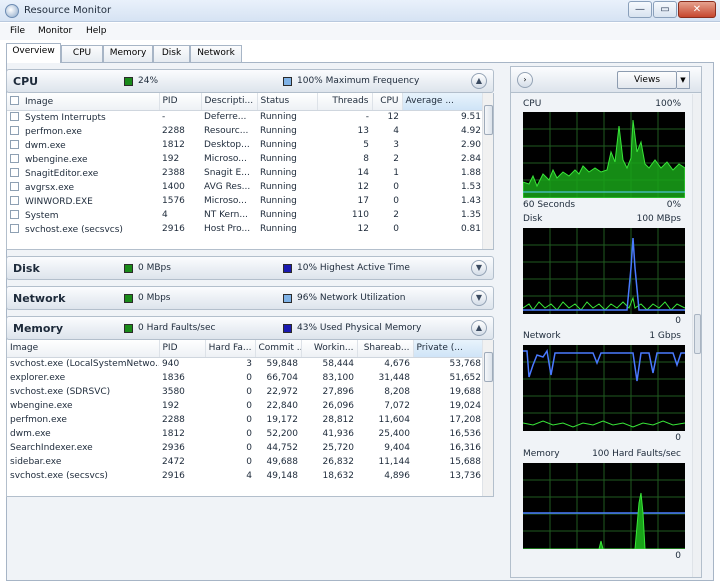  I want to click on graph-panel-scrollbar, so click(696, 335).